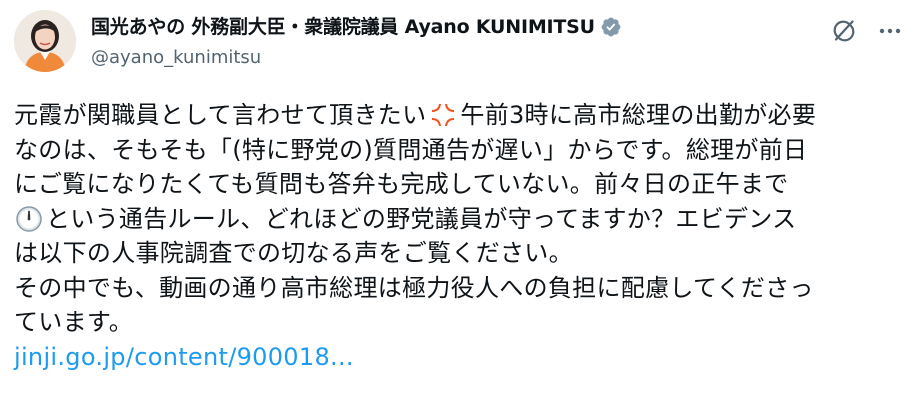 This screenshot has height=415, width=921. What do you see at coordinates (401, 184) in the screenshot?
I see `post-text-segment: にご覧になりたくても質問も答弁も完成していない。前々日の正午まで` at bounding box center [401, 184].